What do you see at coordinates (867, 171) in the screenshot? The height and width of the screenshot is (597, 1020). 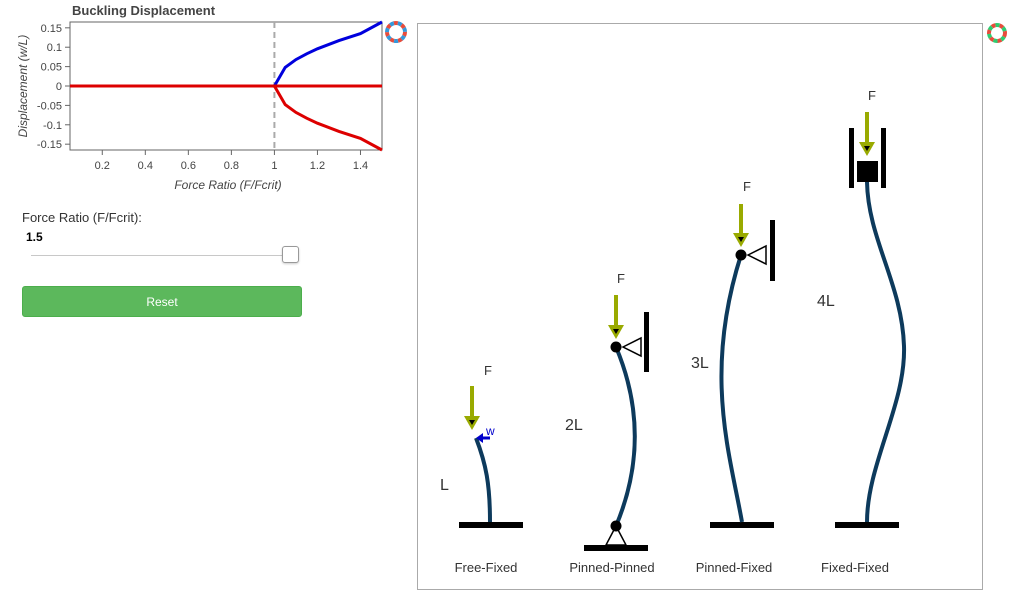 I see `slider-block` at bounding box center [867, 171].